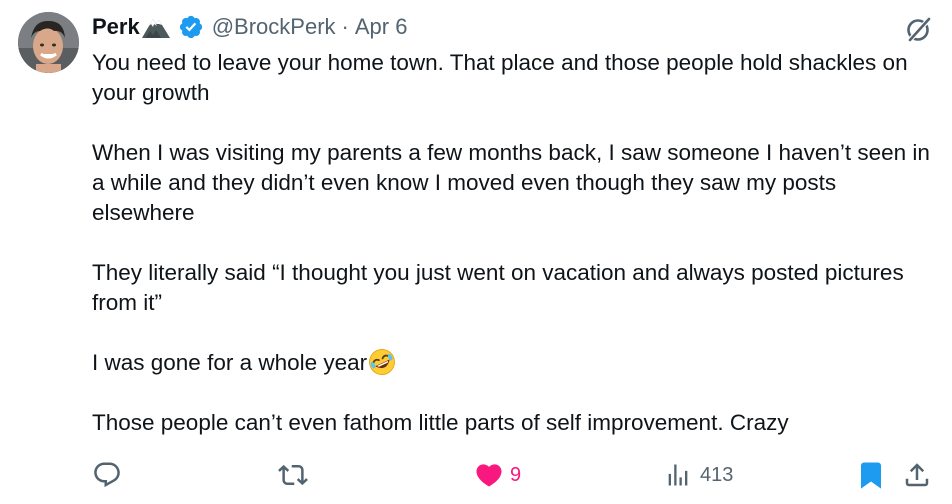 The image size is (952, 504). What do you see at coordinates (489, 475) in the screenshot?
I see `heart-icon` at bounding box center [489, 475].